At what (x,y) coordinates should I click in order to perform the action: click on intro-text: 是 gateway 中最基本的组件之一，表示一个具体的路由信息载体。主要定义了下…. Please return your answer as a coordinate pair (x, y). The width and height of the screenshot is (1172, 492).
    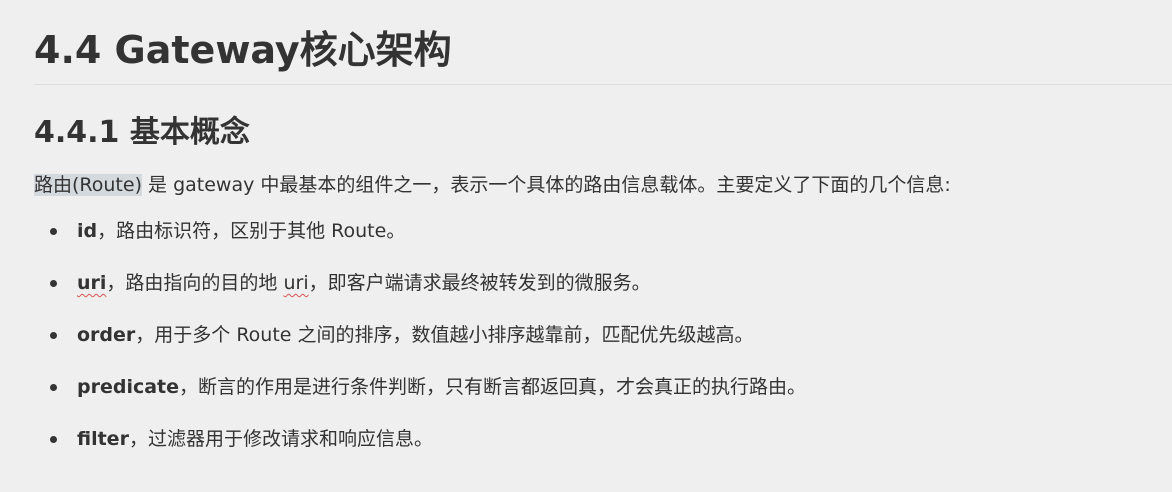
    Looking at the image, I should click on (546, 185).